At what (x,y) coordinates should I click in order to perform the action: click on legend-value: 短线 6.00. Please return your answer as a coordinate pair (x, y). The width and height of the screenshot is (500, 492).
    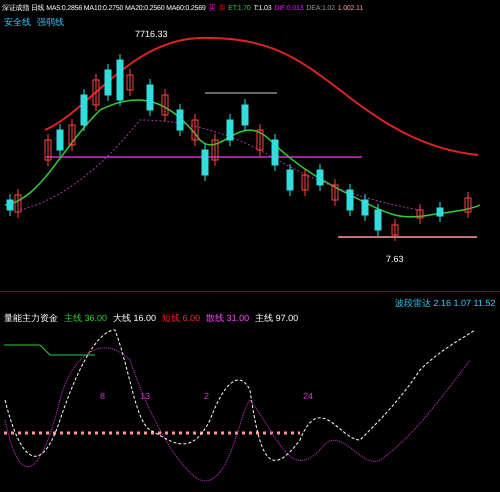
    Looking at the image, I should click on (181, 318).